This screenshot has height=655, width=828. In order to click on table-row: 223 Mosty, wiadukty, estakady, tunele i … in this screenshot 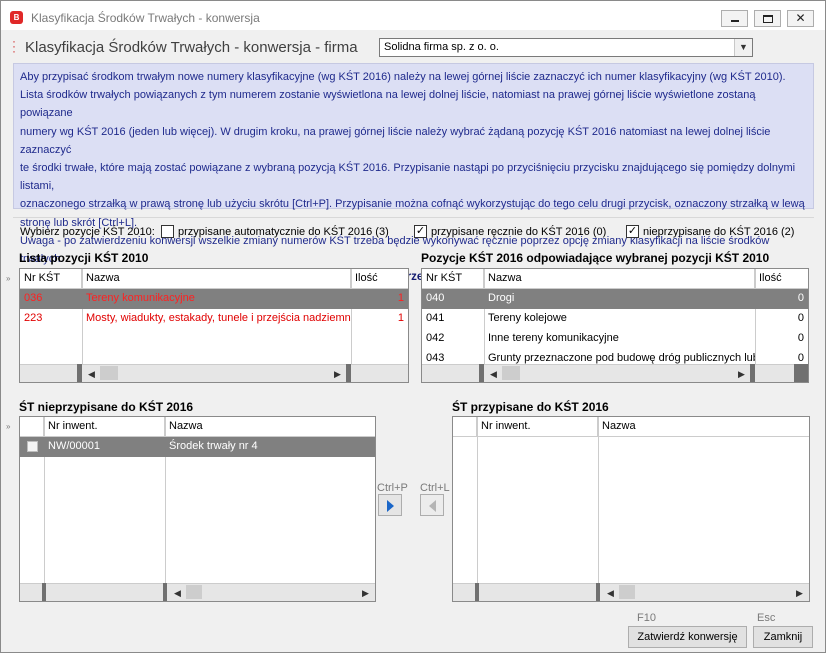, I will do `click(214, 319)`.